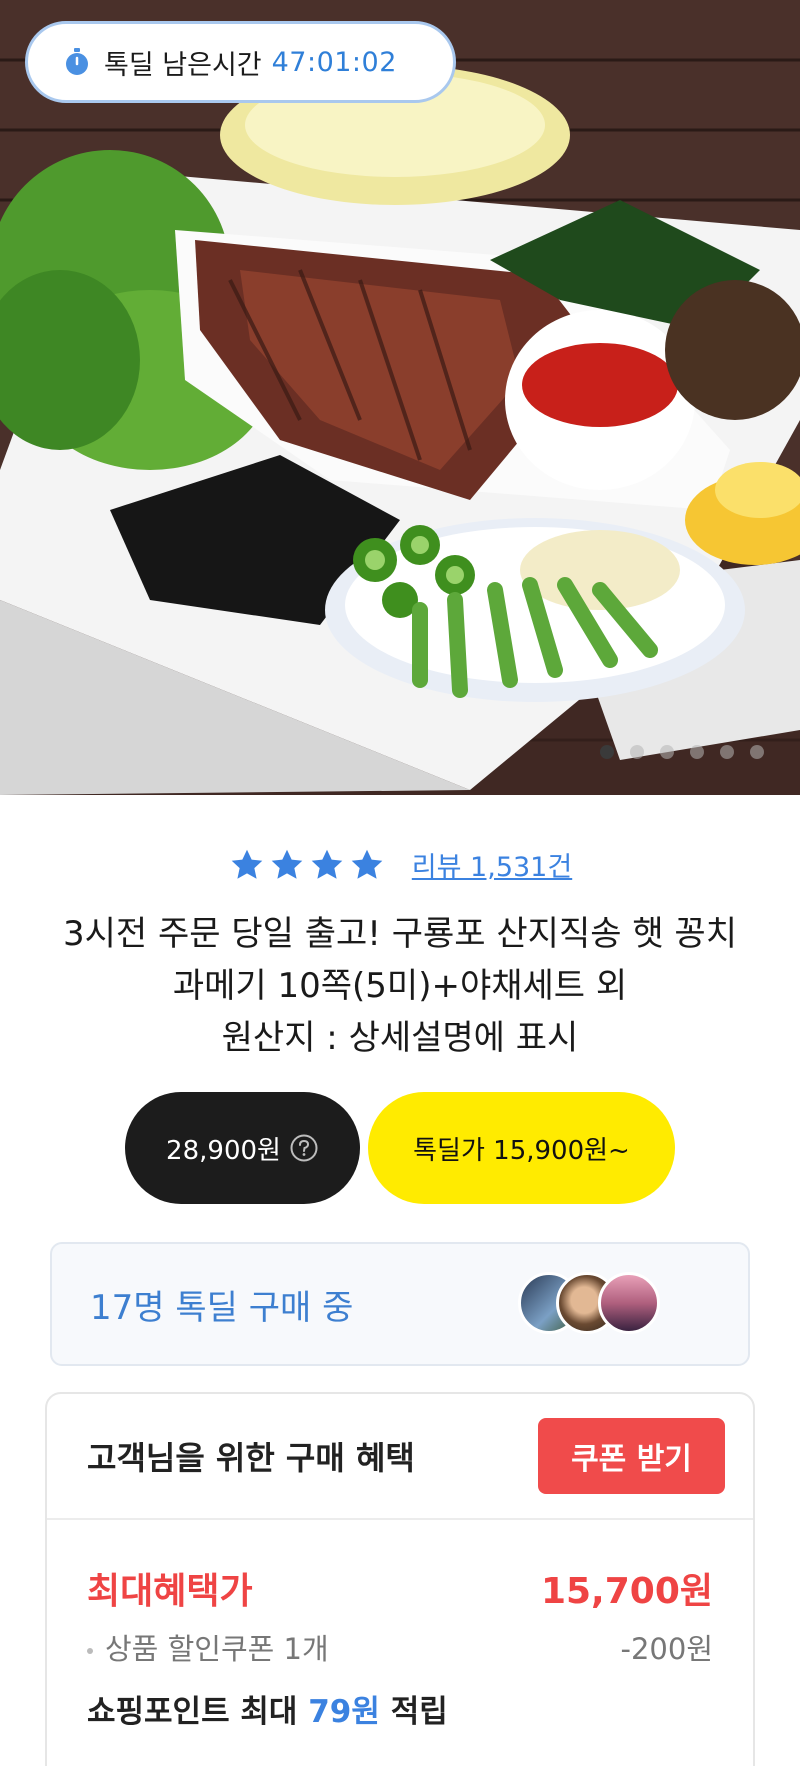 Image resolution: width=800 pixels, height=1766 pixels. Describe the element at coordinates (307, 865) in the screenshot. I see `rating-stars` at that location.